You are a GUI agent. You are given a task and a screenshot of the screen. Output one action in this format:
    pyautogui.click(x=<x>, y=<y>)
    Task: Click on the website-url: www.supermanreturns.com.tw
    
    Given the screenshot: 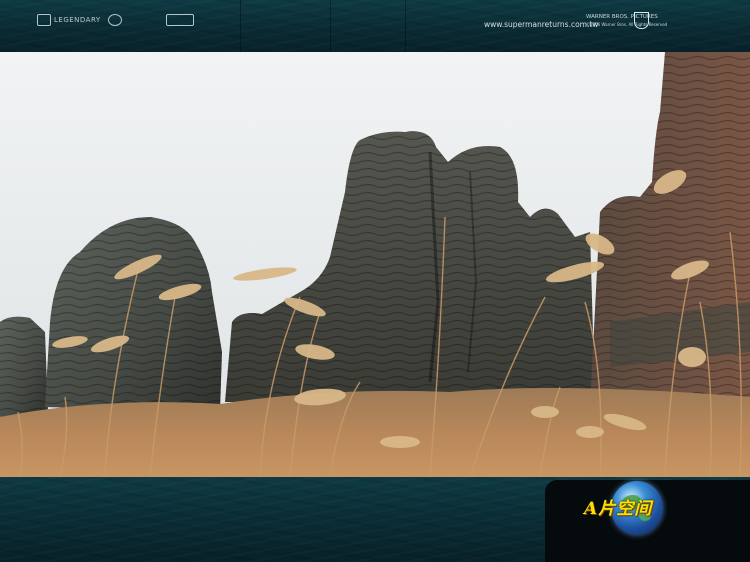 What is the action you would take?
    pyautogui.click(x=541, y=24)
    